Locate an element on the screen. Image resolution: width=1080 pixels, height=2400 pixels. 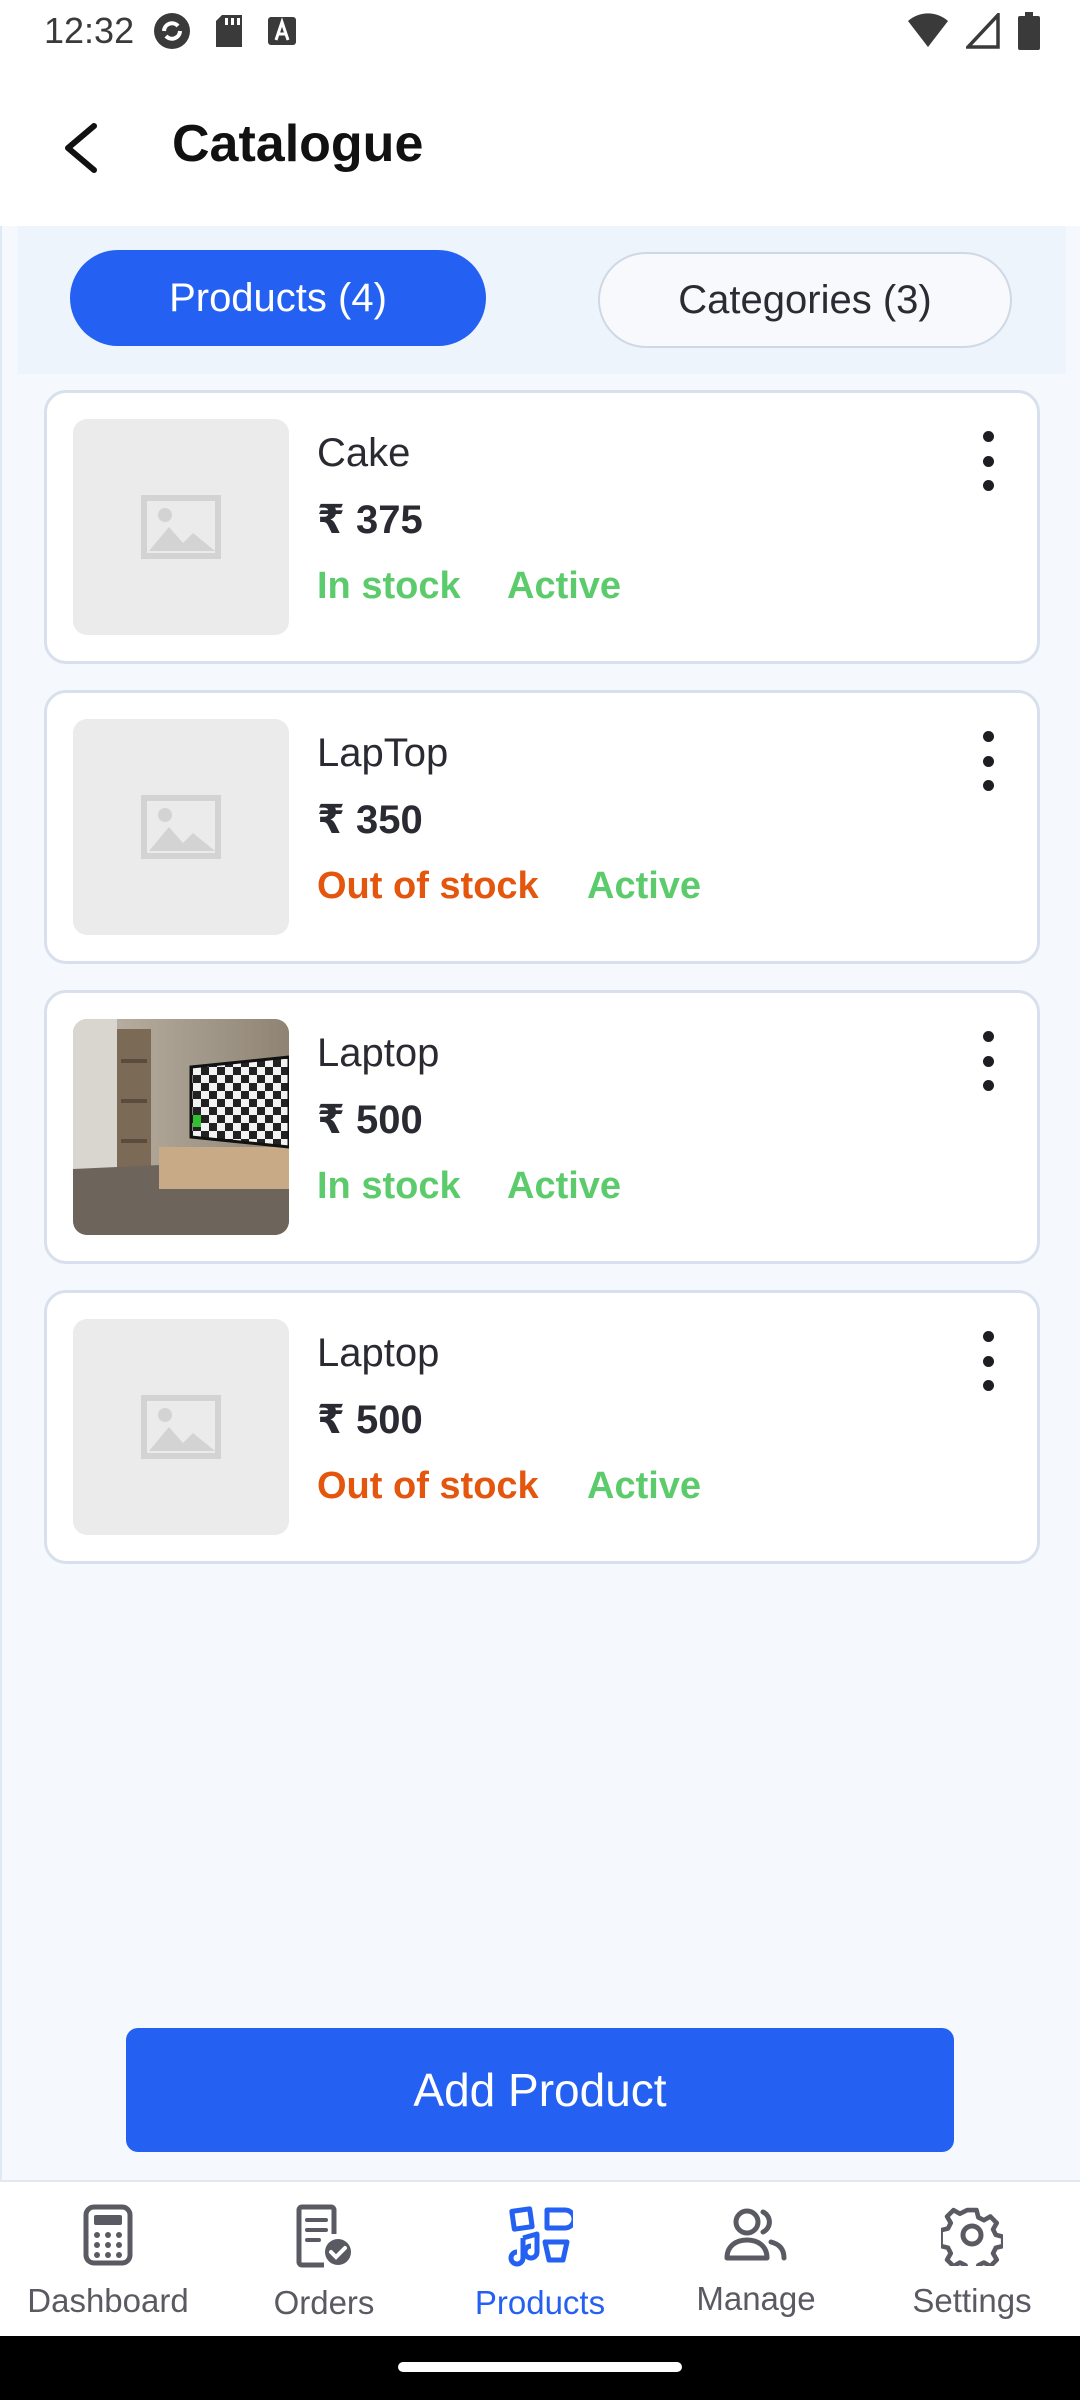
people-icon is located at coordinates (756, 2234).